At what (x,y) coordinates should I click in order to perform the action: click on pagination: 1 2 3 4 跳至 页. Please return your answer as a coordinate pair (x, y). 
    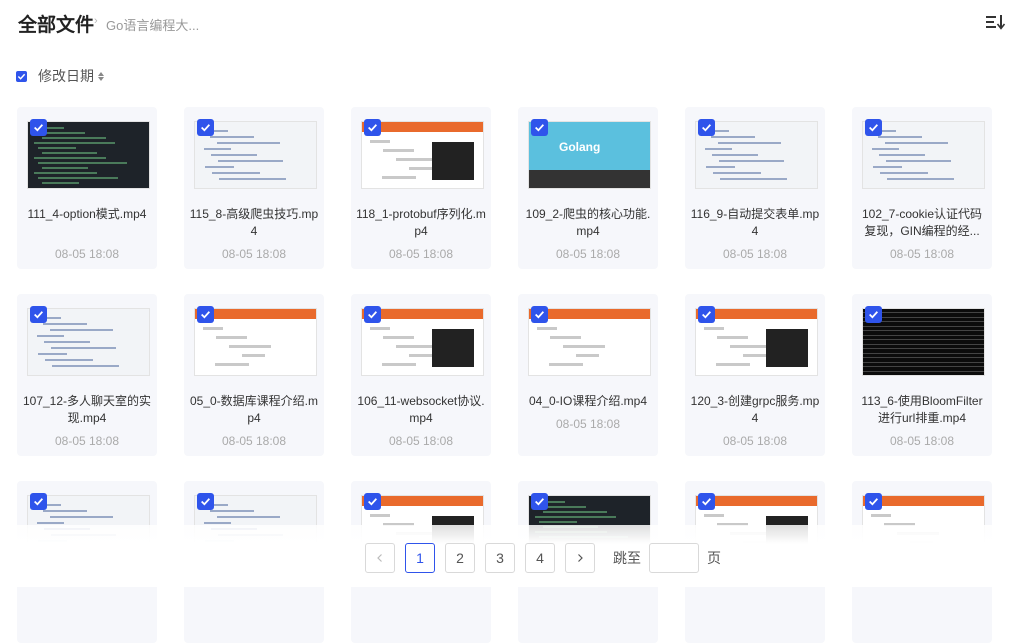
    Looking at the image, I should click on (543, 558).